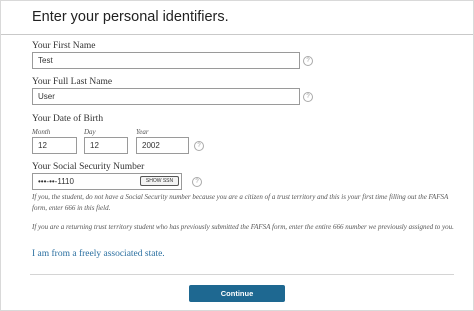  Describe the element at coordinates (242, 274) in the screenshot. I see `divider` at that location.